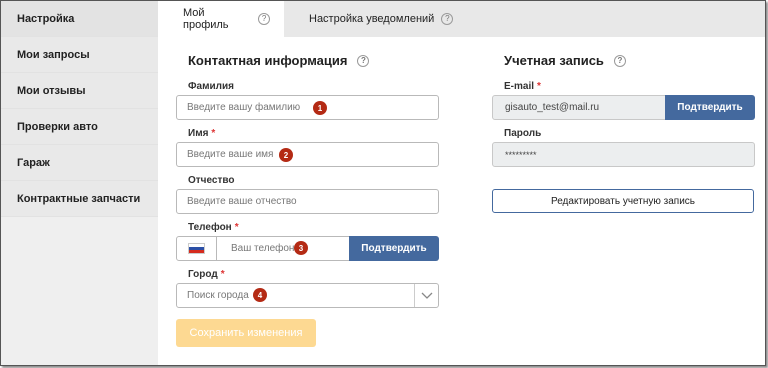 This screenshot has height=368, width=768. Describe the element at coordinates (307, 154) in the screenshot. I see `name-field: Введите ваше имя` at that location.